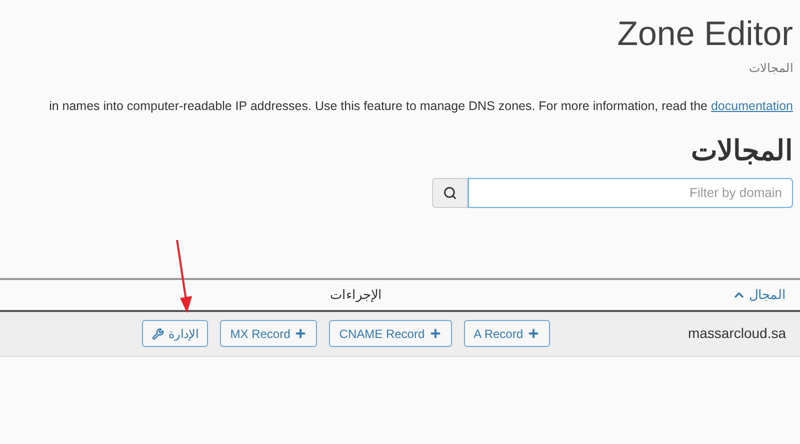 The width and height of the screenshot is (800, 444). What do you see at coordinates (742, 151) in the screenshot?
I see `section-title: المجالات` at bounding box center [742, 151].